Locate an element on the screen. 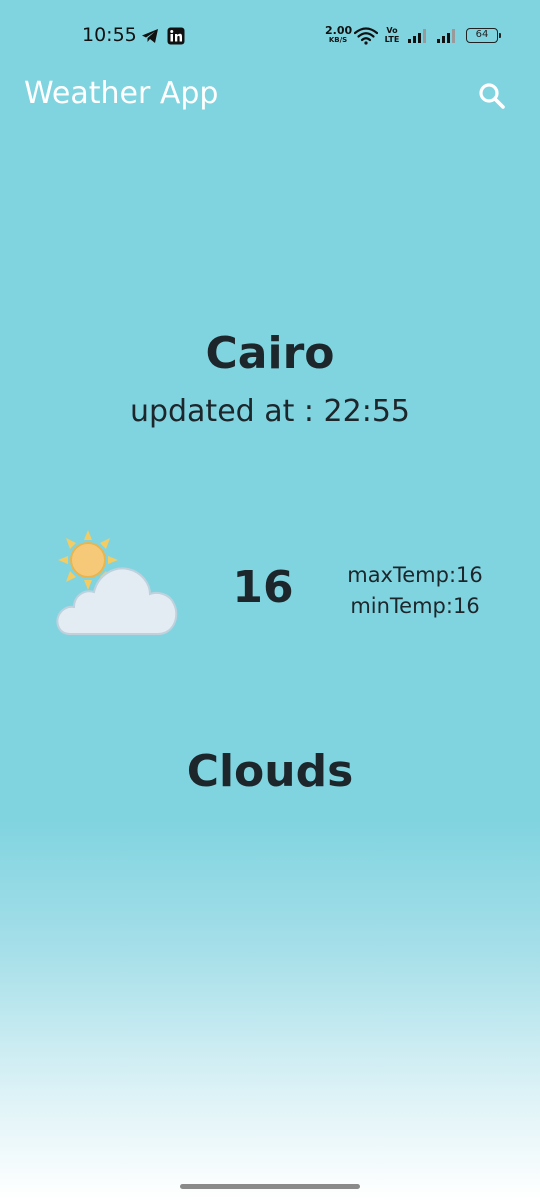 Image resolution: width=540 pixels, height=1200 pixels. search-icon is located at coordinates (492, 96).